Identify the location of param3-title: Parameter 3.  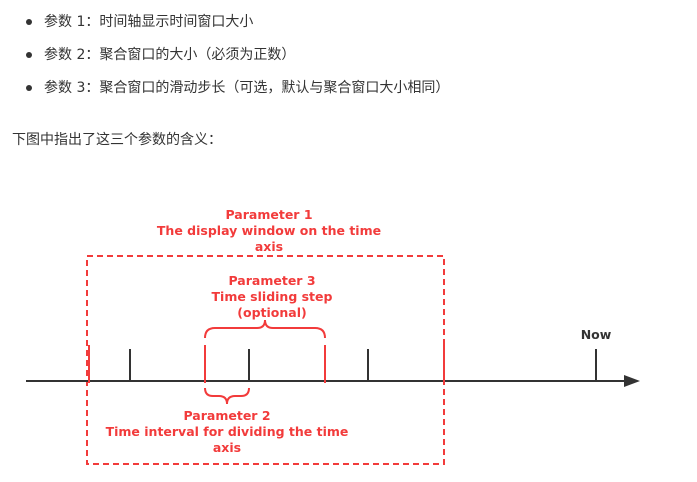
(271, 280).